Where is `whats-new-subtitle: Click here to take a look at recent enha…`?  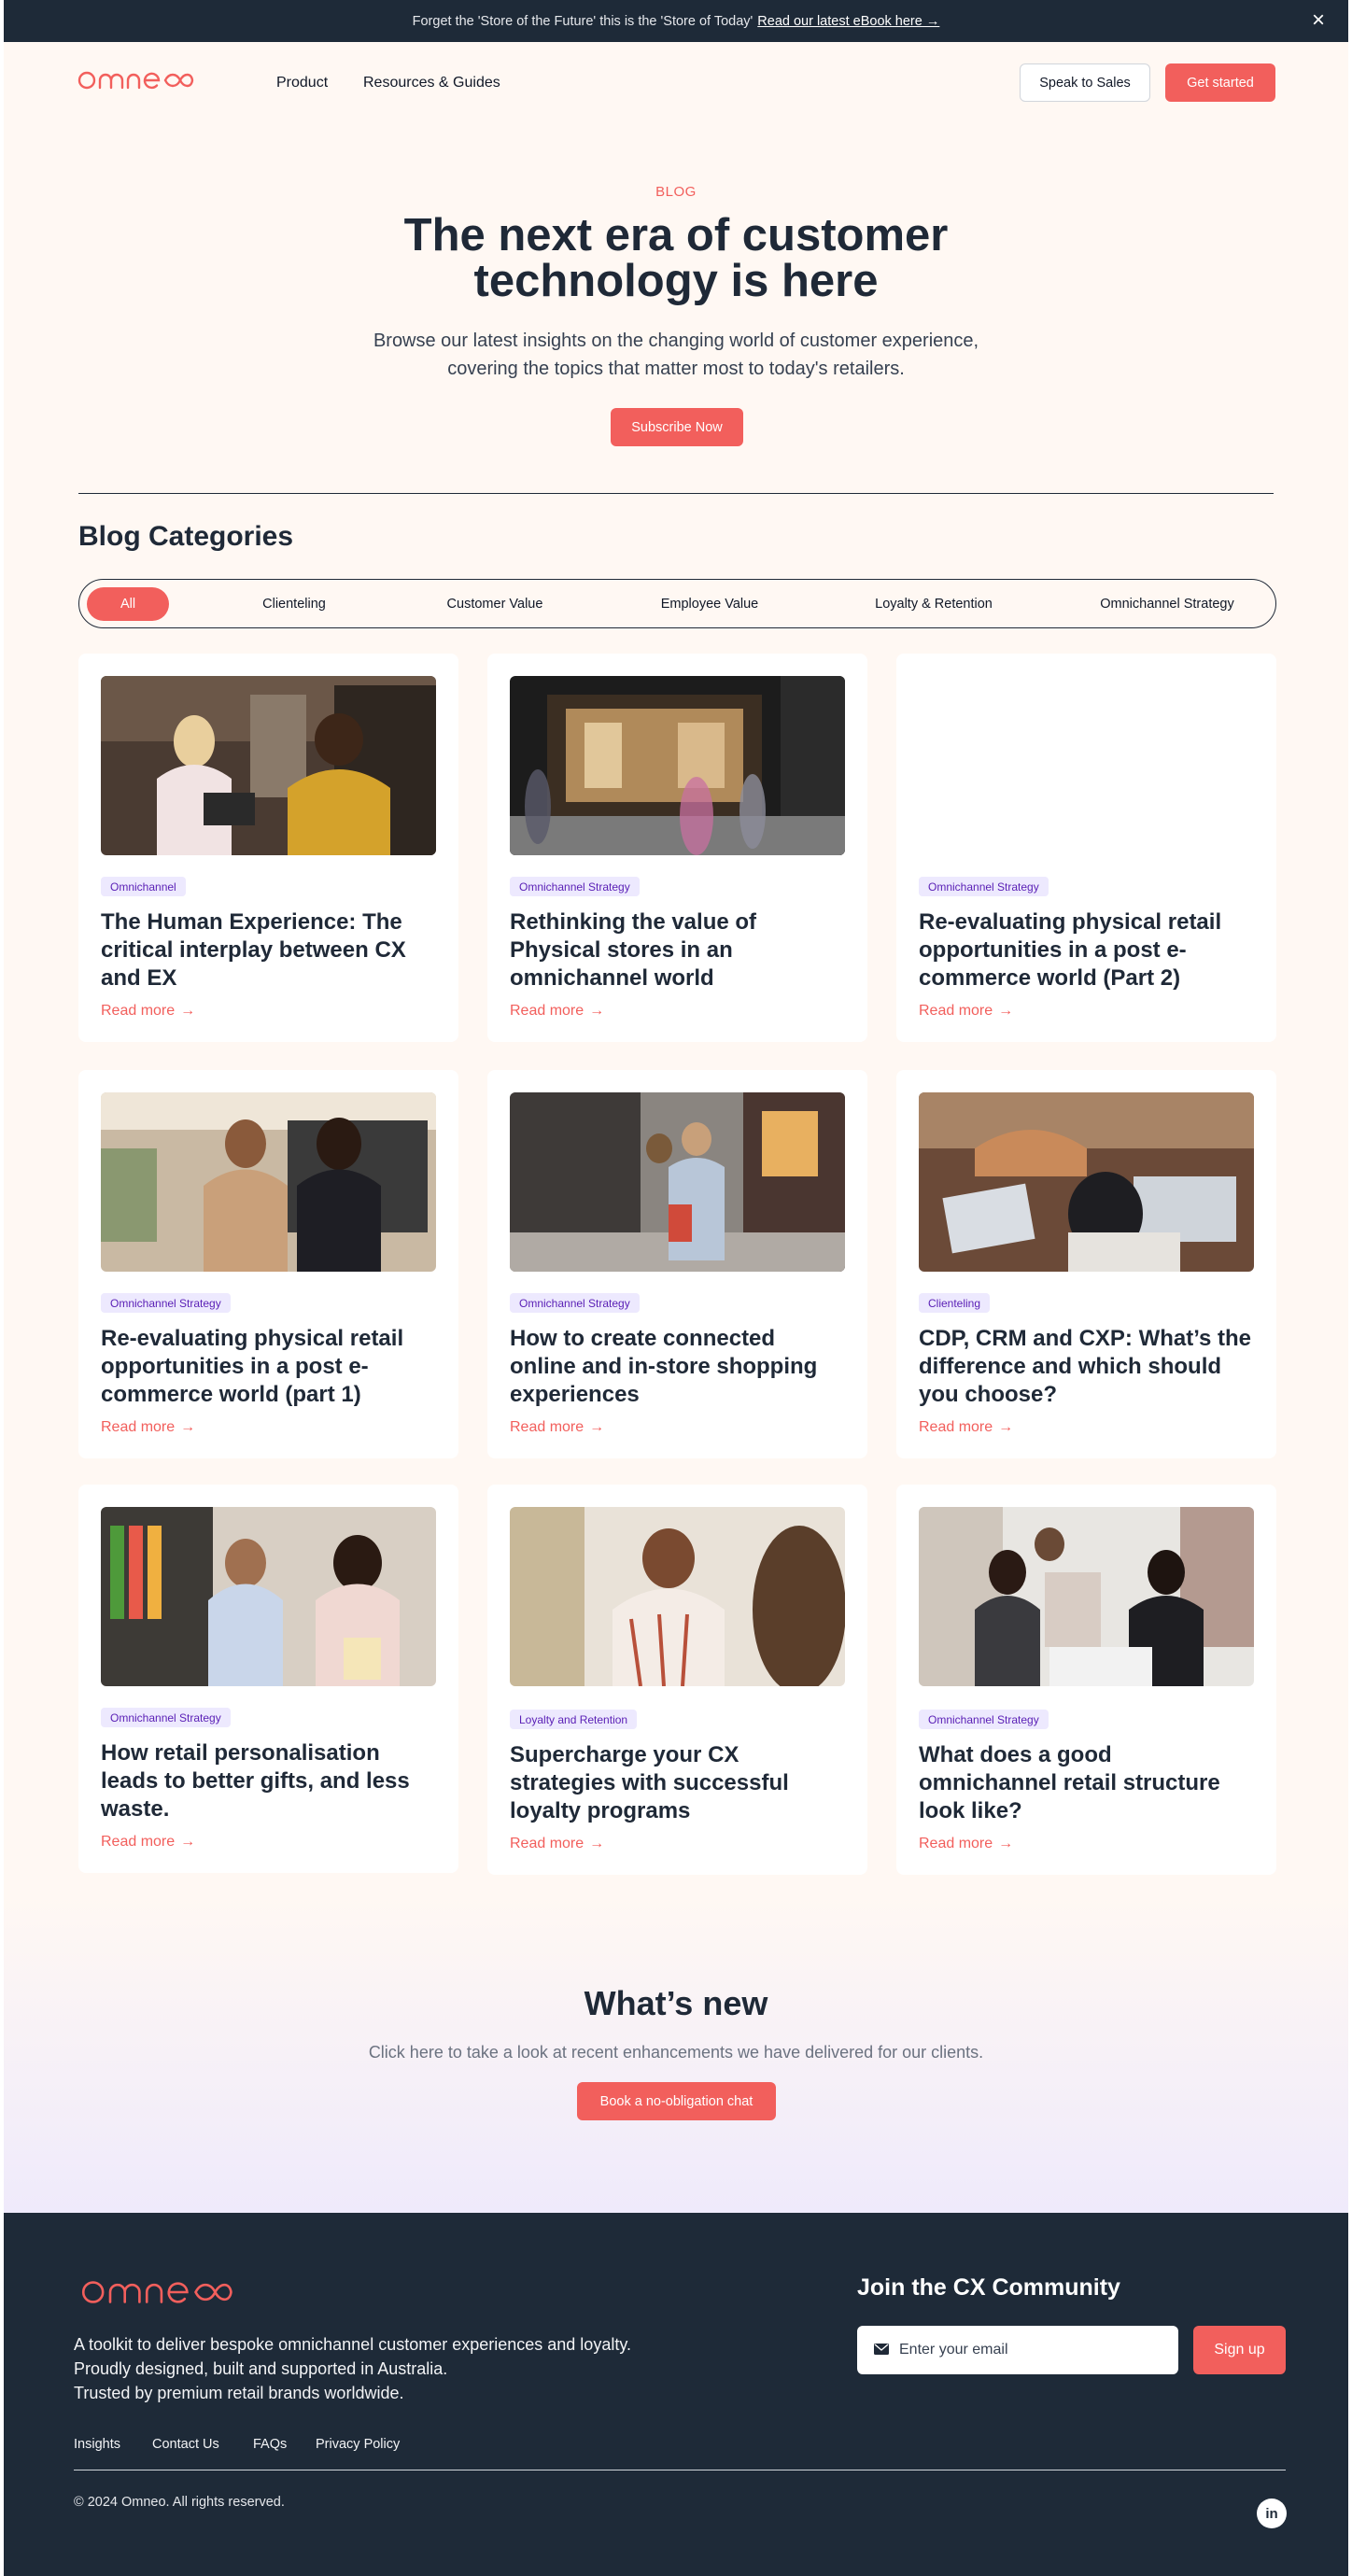
whats-new-subtitle: Click here to take a look at recent enha… is located at coordinates (676, 2052).